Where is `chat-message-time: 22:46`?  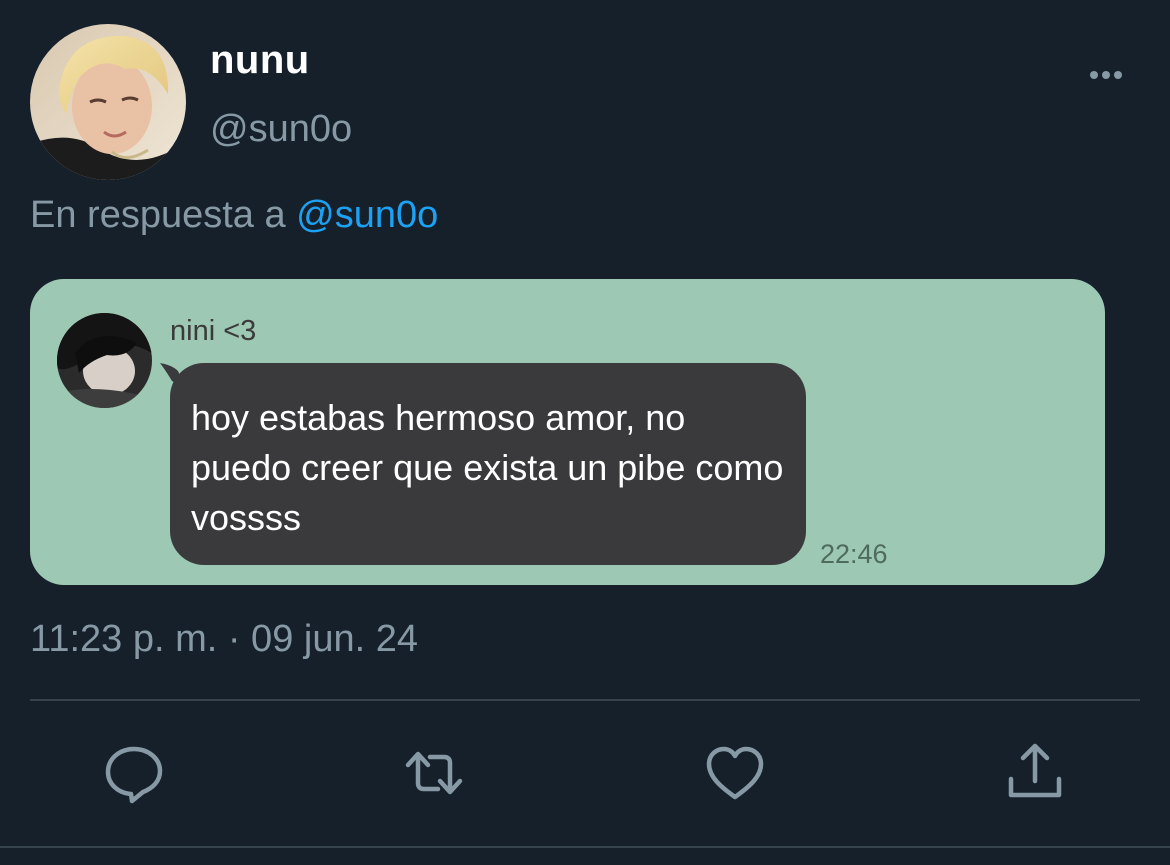
chat-message-time: 22:46 is located at coordinates (854, 554).